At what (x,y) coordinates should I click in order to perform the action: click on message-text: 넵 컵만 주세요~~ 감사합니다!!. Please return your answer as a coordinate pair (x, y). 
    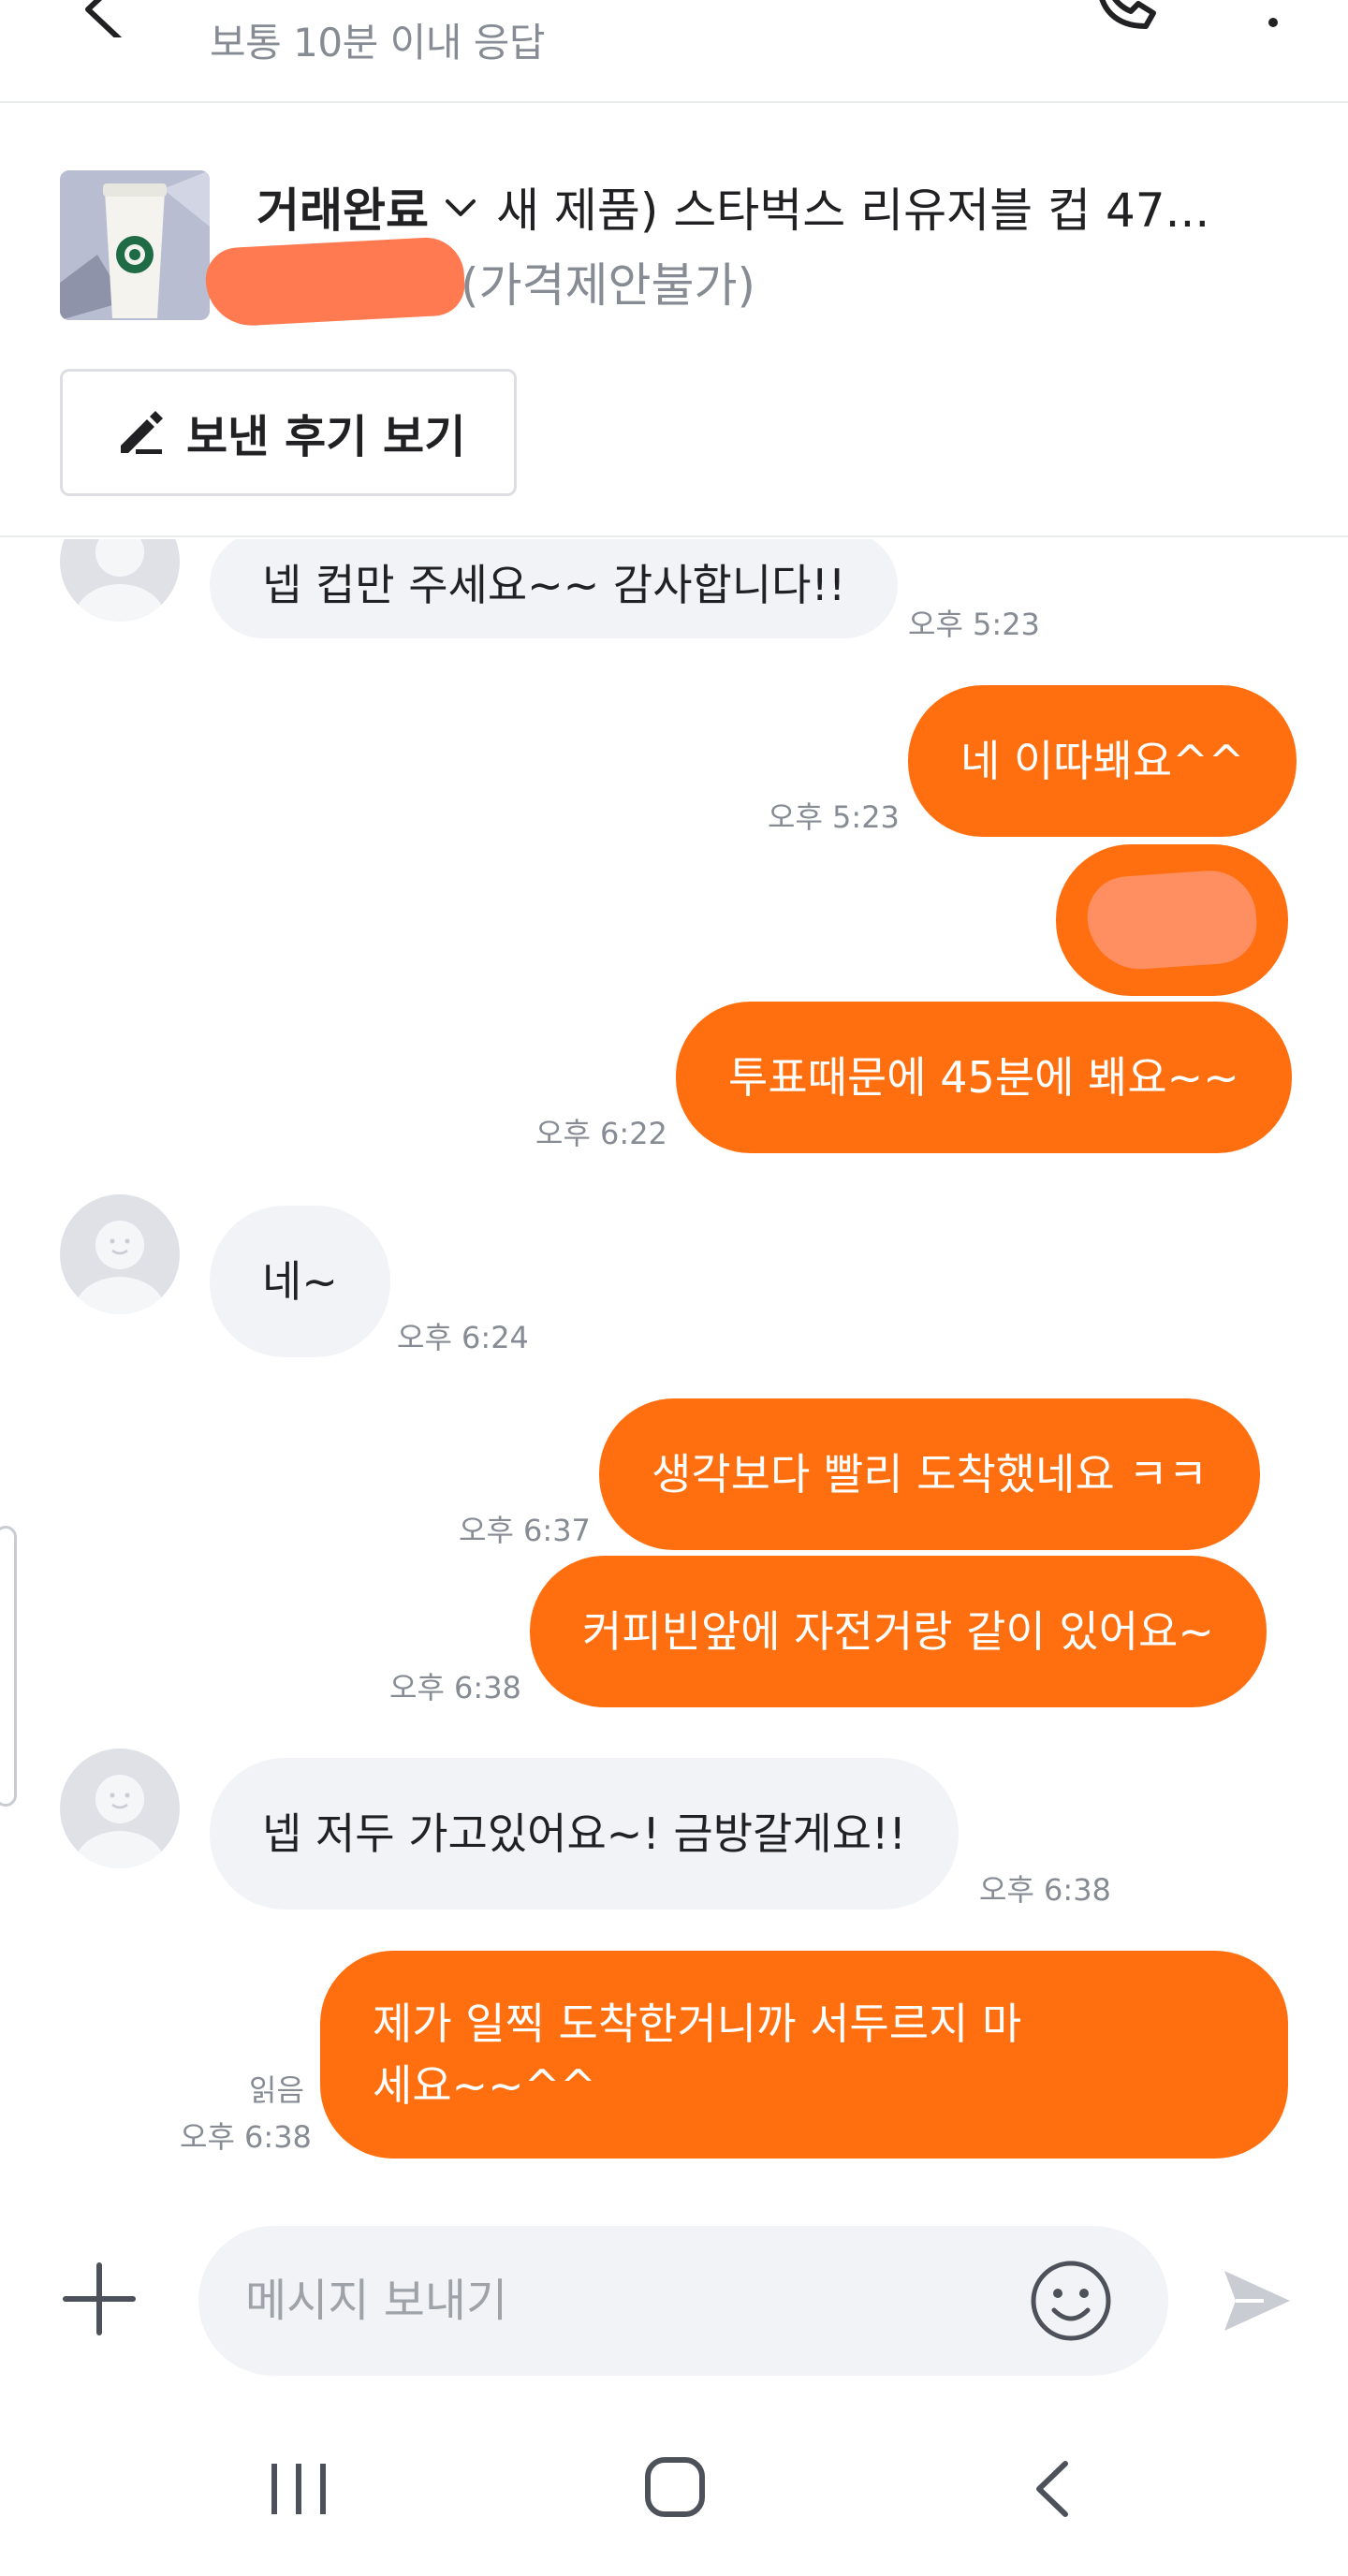
    Looking at the image, I should click on (554, 585).